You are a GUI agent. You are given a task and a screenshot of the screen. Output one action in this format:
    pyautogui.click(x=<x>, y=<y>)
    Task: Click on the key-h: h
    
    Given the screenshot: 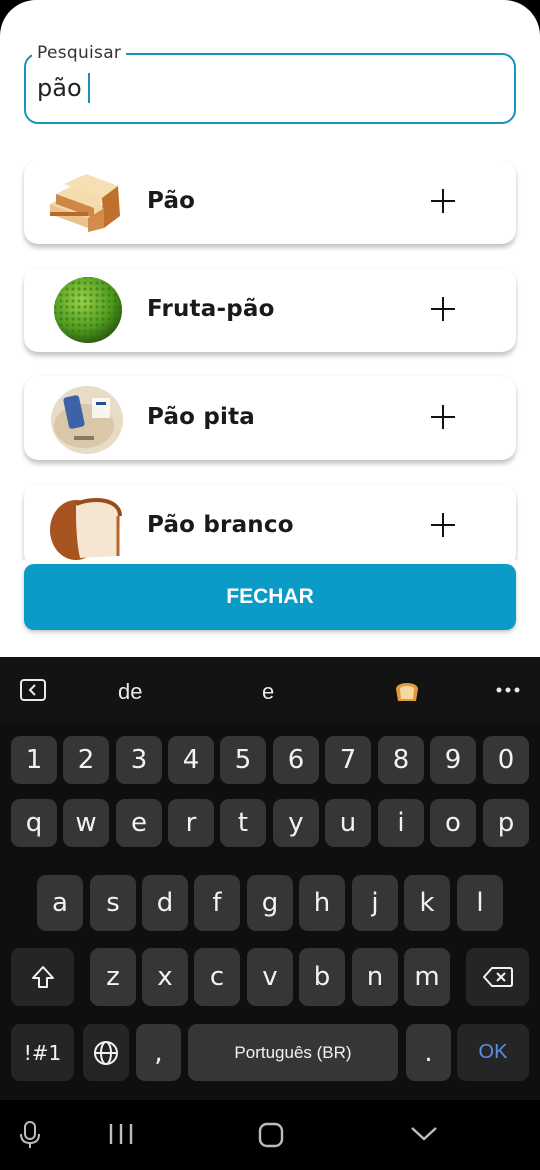 What is the action you would take?
    pyautogui.click(x=322, y=903)
    